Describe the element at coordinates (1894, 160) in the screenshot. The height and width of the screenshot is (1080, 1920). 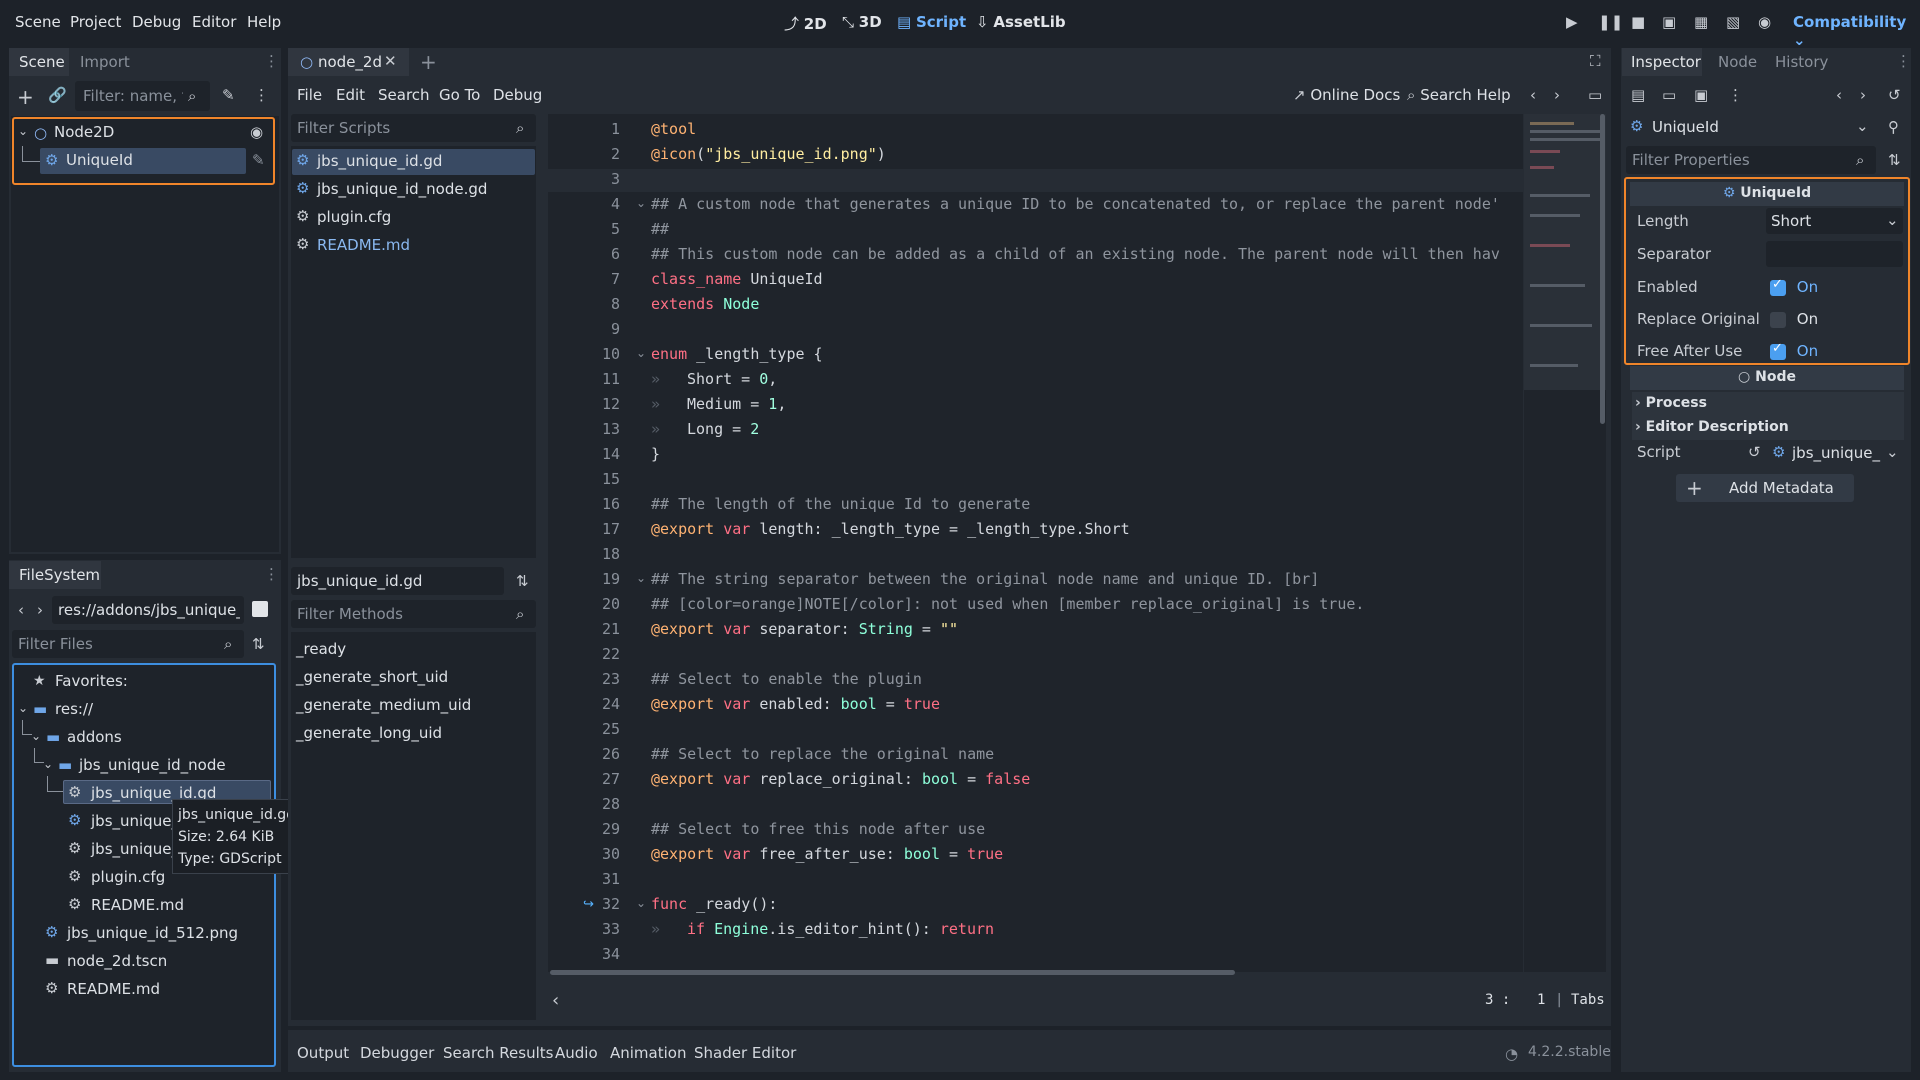
I see `property-tools-icon: ⇅` at that location.